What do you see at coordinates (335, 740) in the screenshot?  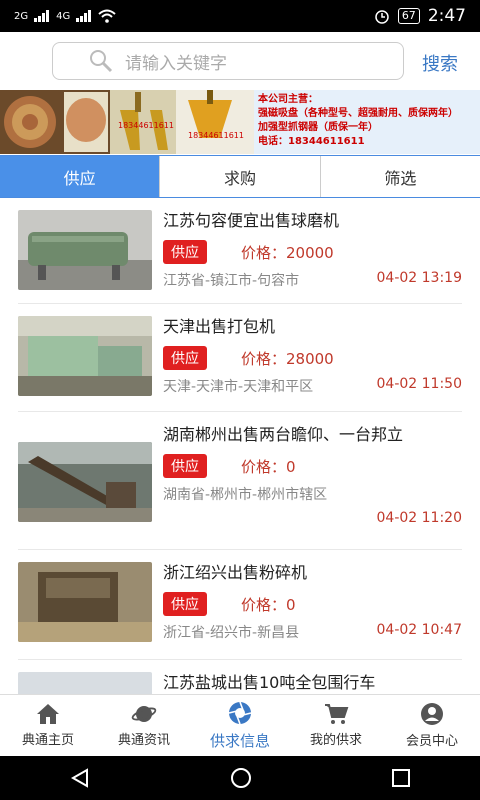 I see `nav-label: 我的供求` at bounding box center [335, 740].